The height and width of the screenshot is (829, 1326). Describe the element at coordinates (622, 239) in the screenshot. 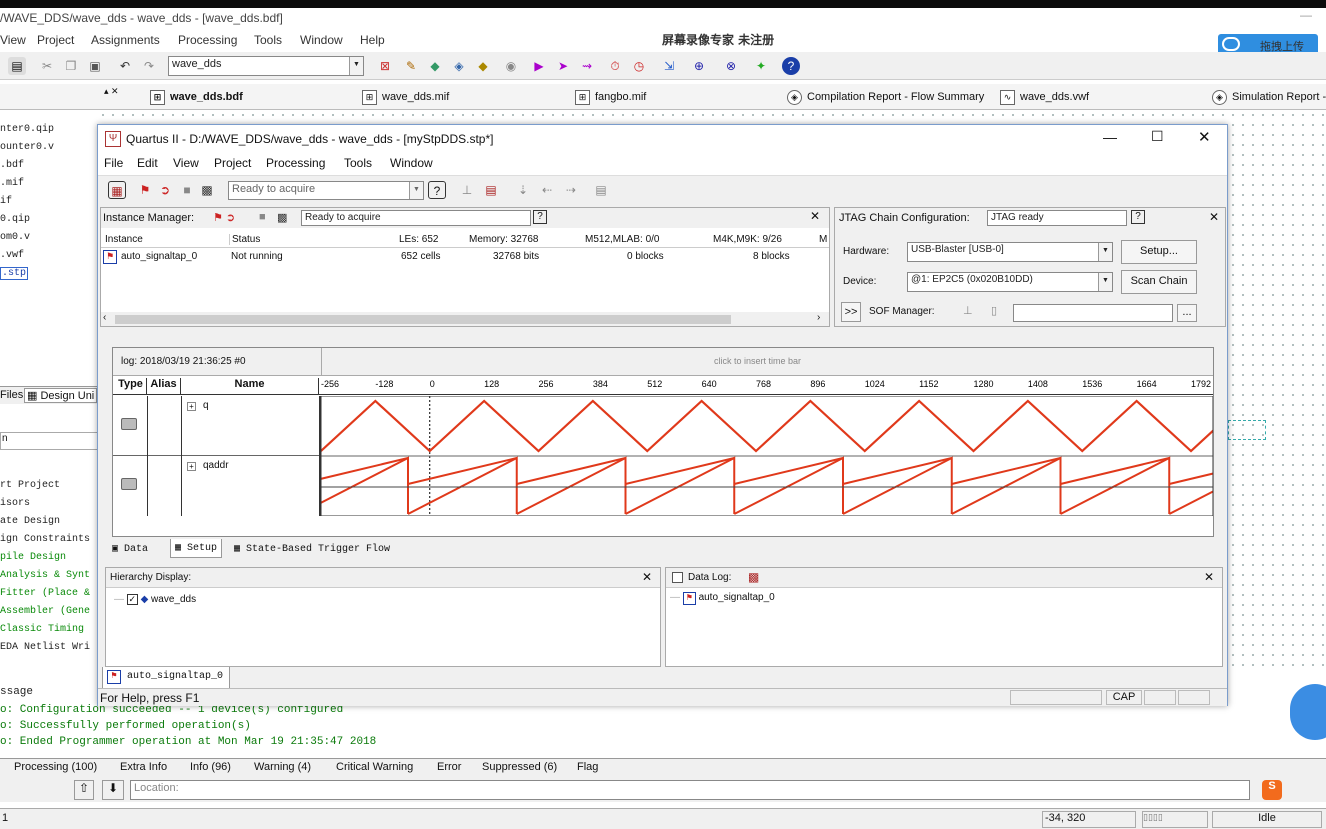

I see `col-m512: M512,MLAB: 0/0` at that location.